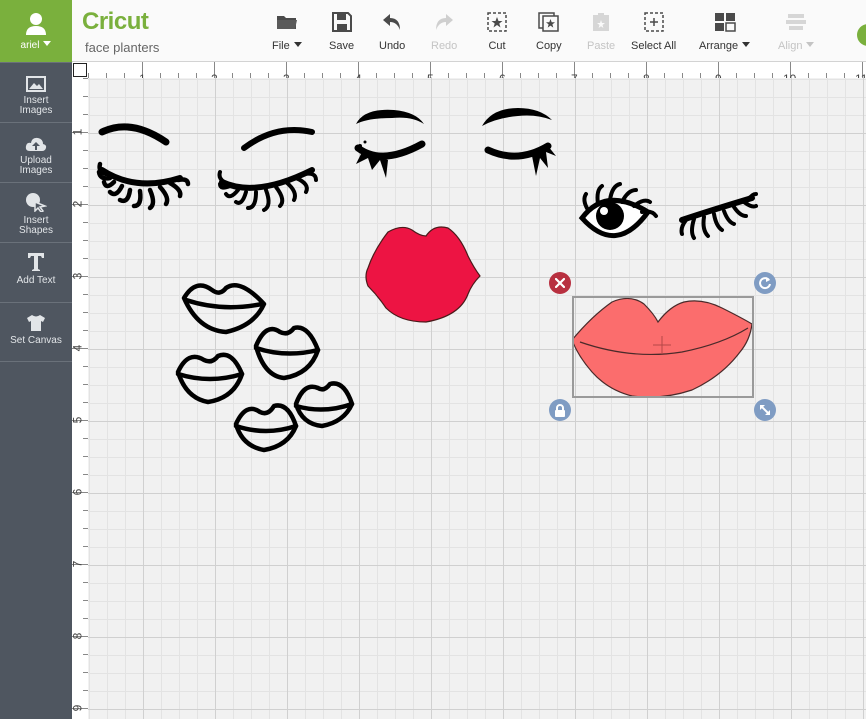  What do you see at coordinates (654, 46) in the screenshot?
I see `select-all-label: Select All` at bounding box center [654, 46].